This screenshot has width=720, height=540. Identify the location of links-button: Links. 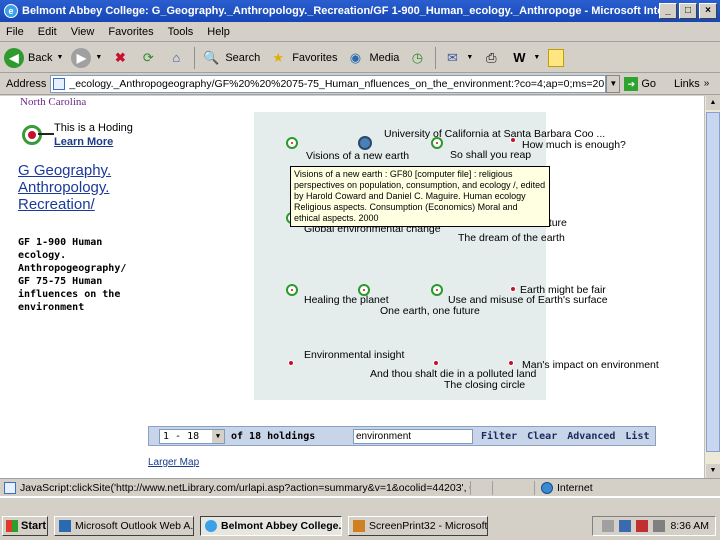
(687, 84).